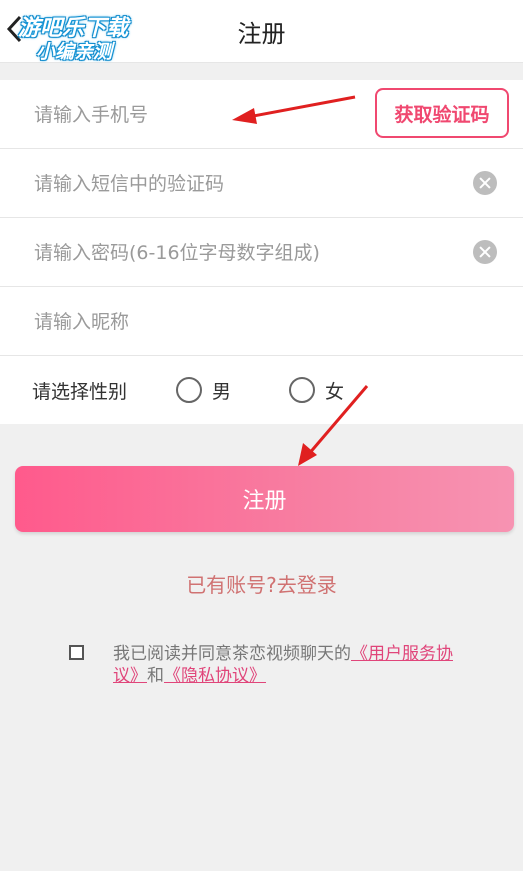 The width and height of the screenshot is (523, 871). I want to click on agreement-prefix: 我已阅读并同意茶恋视频聊天的, so click(232, 654).